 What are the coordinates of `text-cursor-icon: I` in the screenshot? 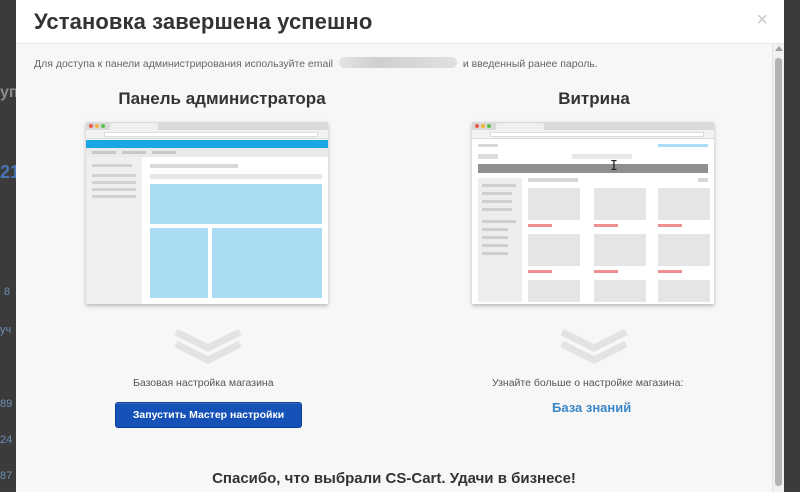 It's located at (614, 166).